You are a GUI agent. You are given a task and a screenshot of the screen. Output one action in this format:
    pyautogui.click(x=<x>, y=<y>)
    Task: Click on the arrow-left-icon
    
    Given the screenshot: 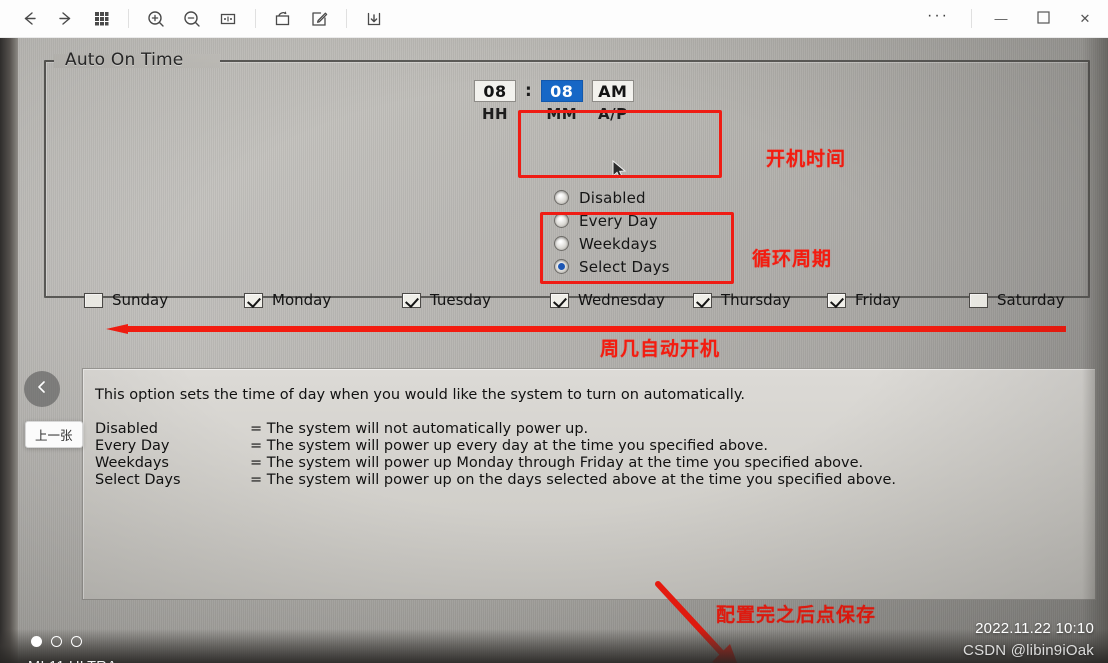 What is the action you would take?
    pyautogui.click(x=29, y=18)
    